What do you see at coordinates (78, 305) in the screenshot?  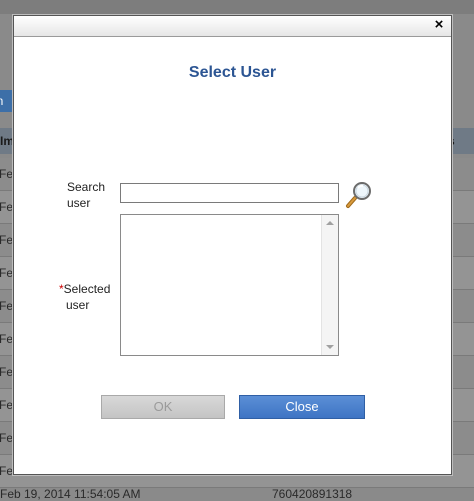 I see `selected-user-label-line2: user` at bounding box center [78, 305].